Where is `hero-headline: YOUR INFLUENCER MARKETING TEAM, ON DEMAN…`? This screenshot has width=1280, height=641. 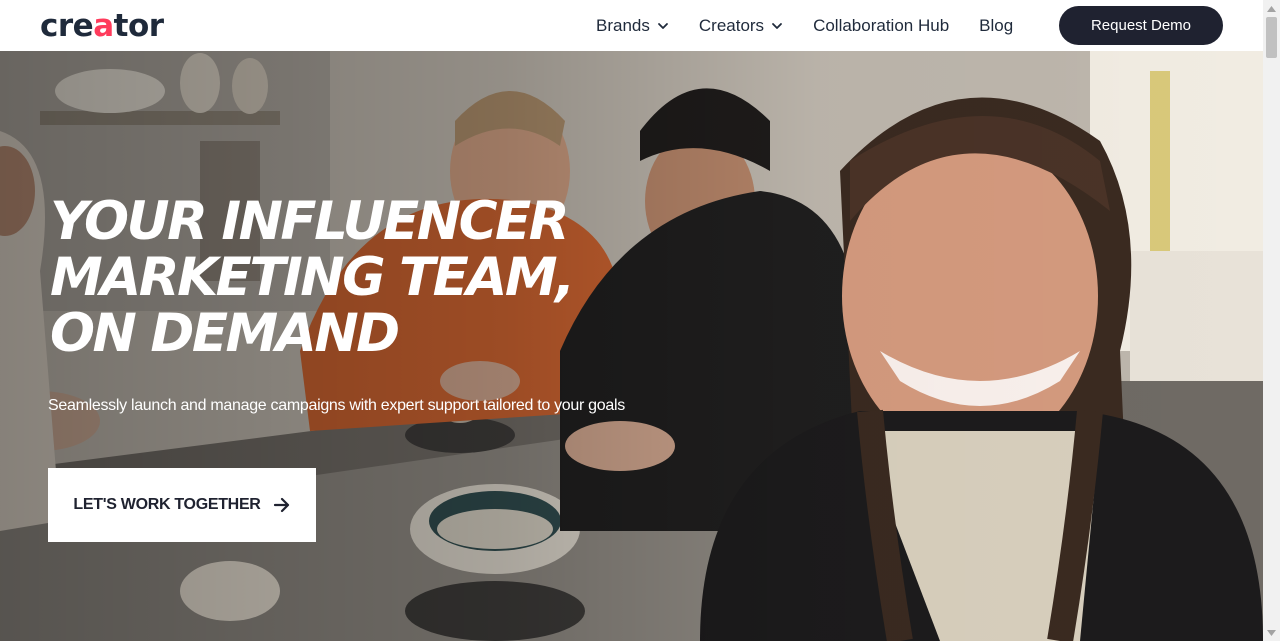
hero-headline: YOUR INFLUENCER MARKETING TEAM, ON DEMAN… is located at coordinates (370, 278).